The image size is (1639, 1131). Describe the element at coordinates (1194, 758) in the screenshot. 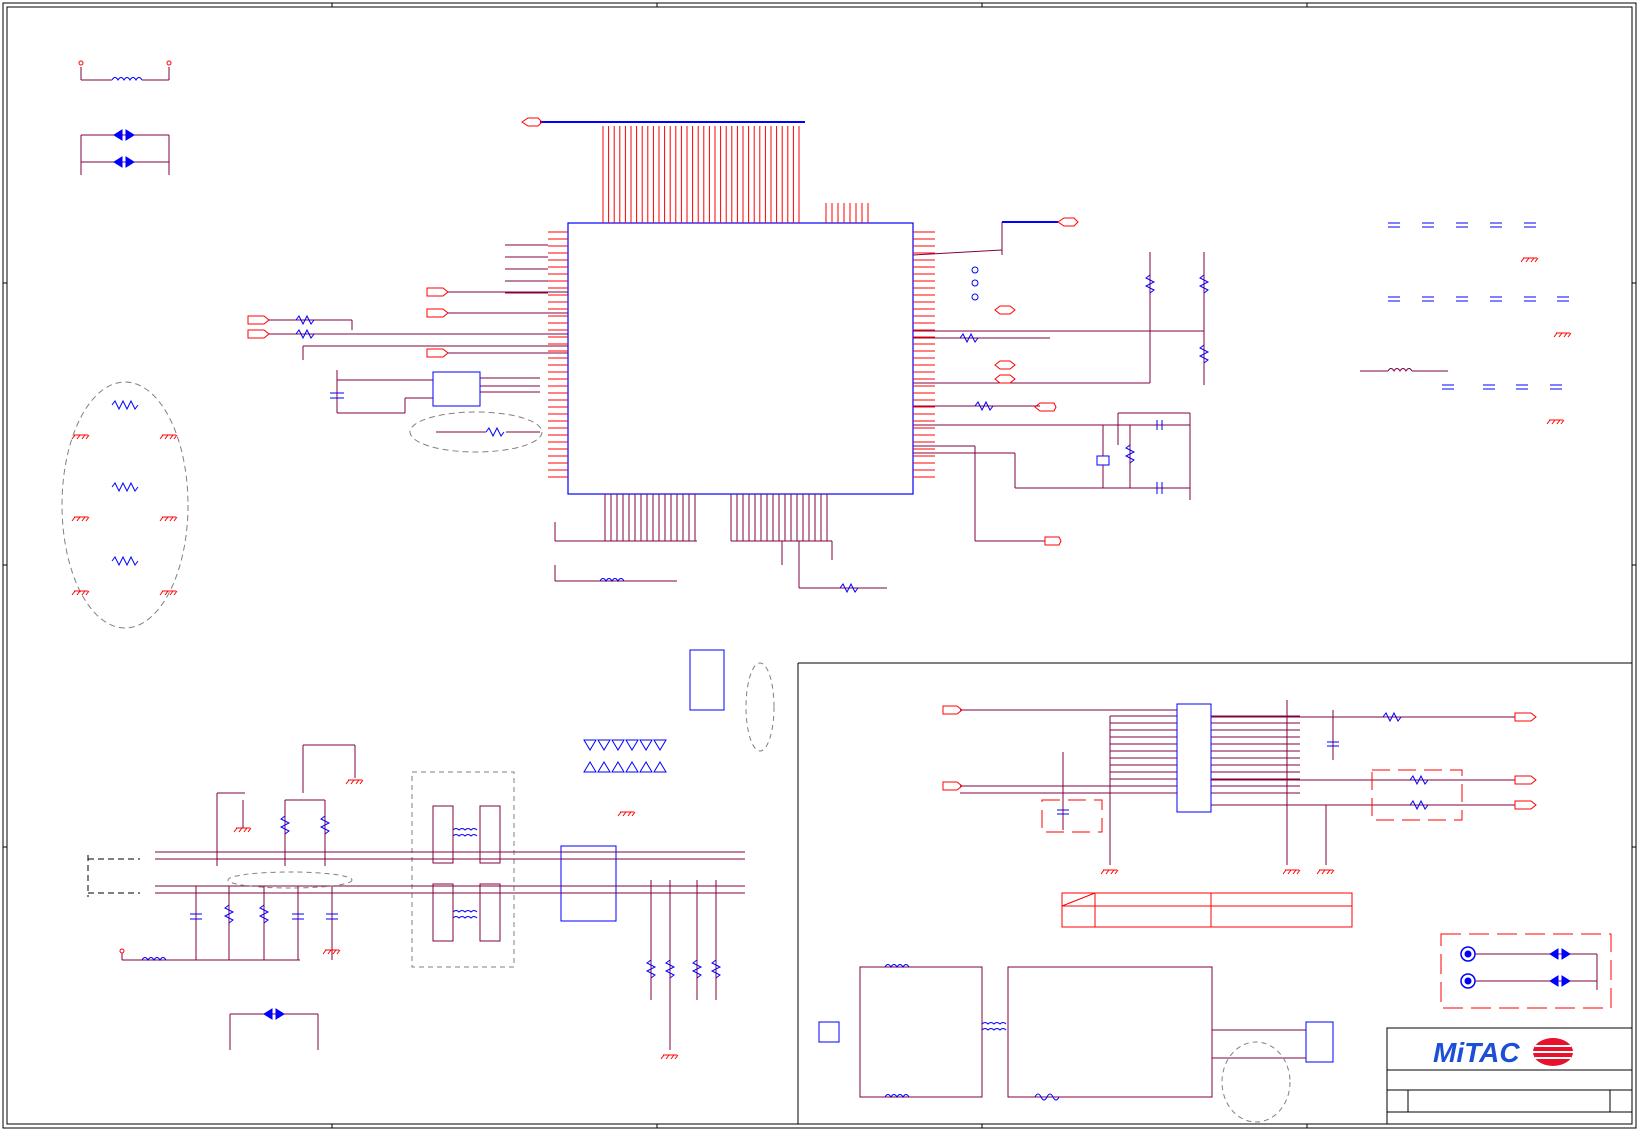

I see `usb-ic` at that location.